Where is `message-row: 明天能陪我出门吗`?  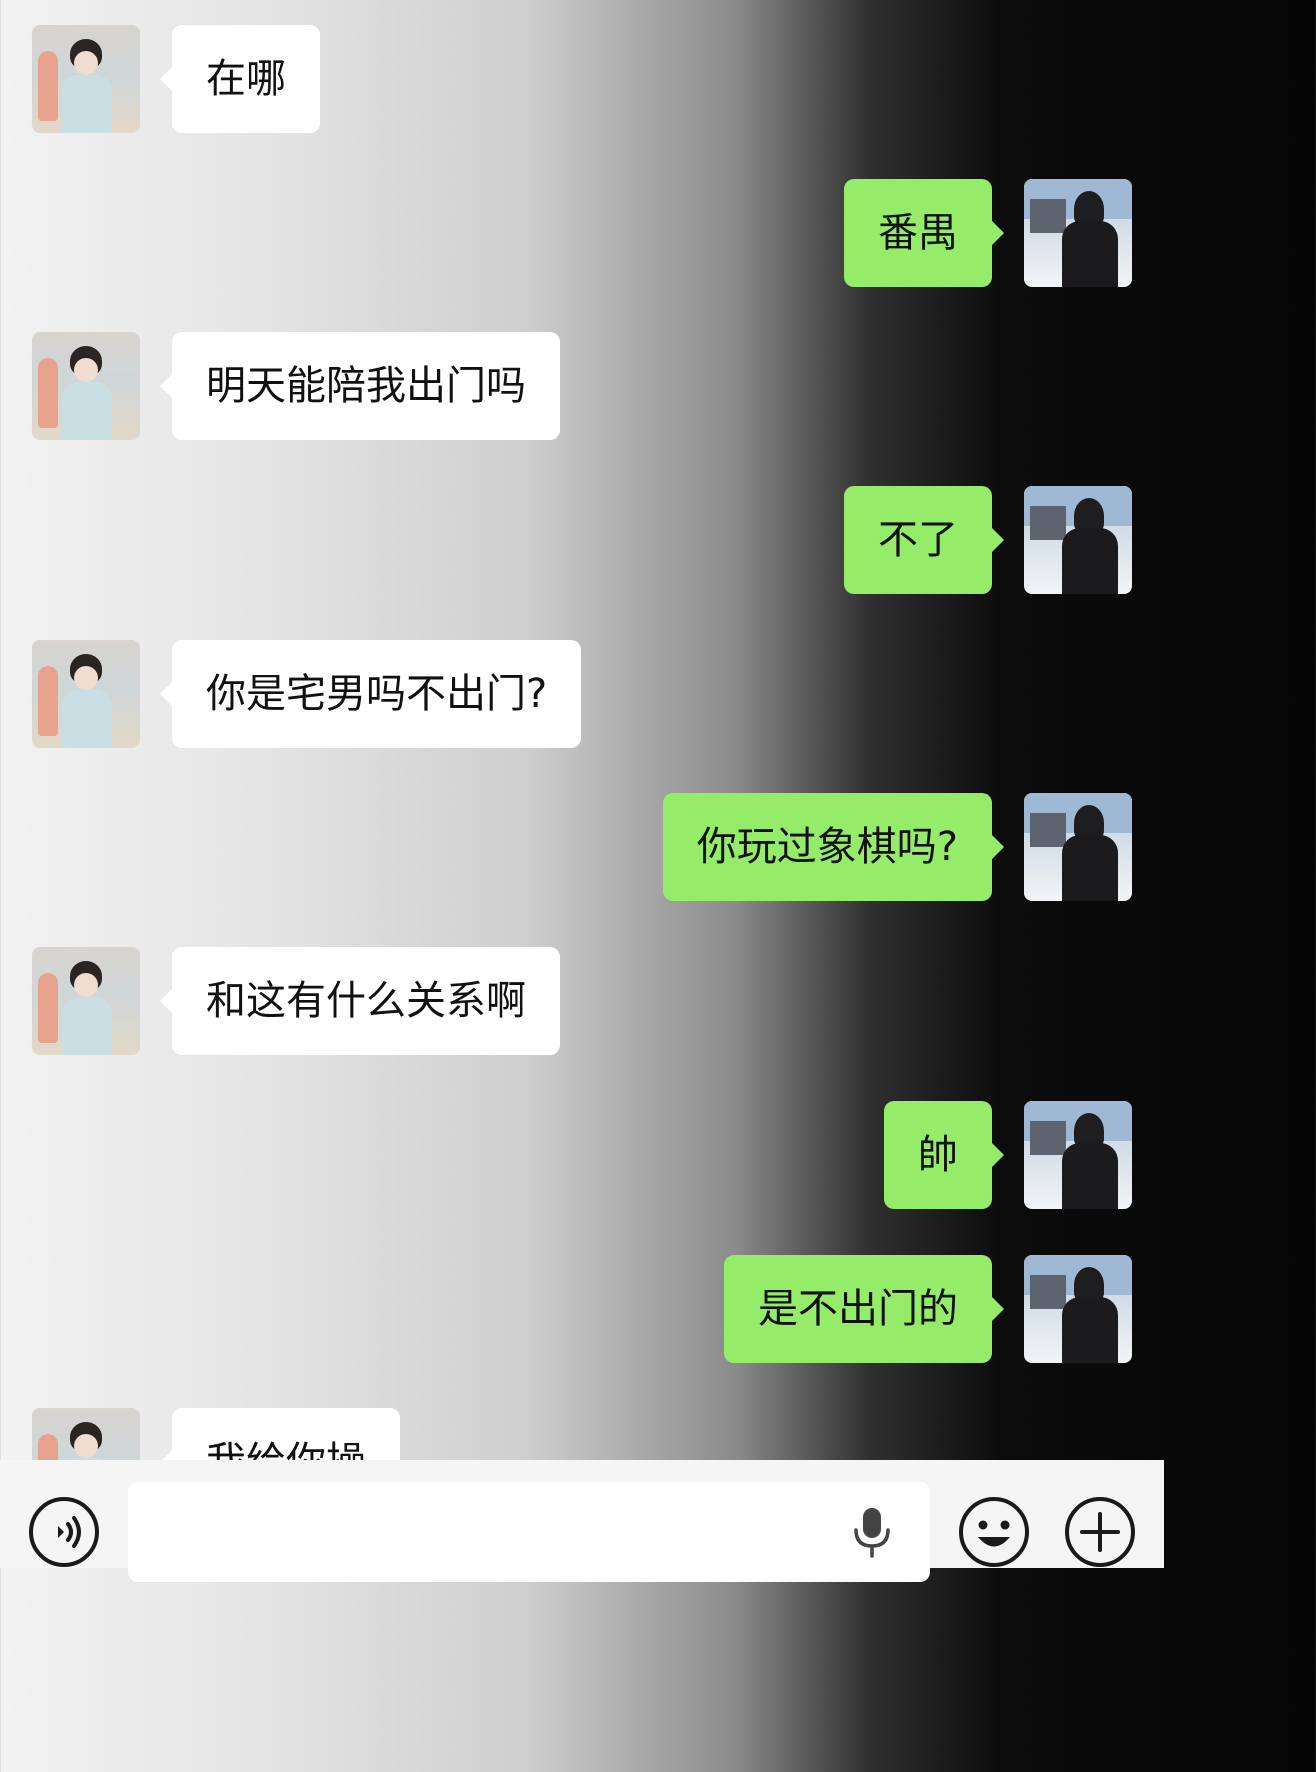 message-row: 明天能陪我出门吗 is located at coordinates (582, 386).